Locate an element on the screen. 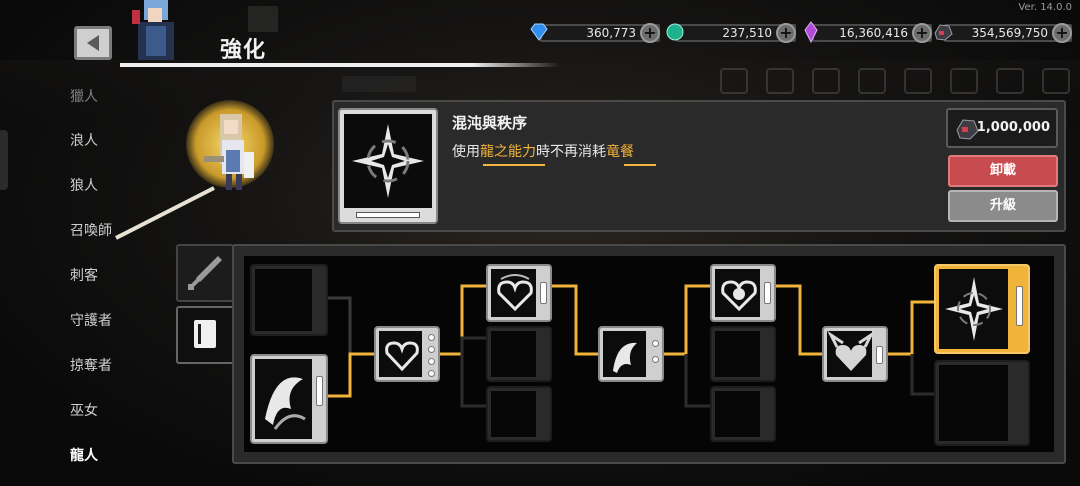  equipment-icon is located at coordinates (826, 81).